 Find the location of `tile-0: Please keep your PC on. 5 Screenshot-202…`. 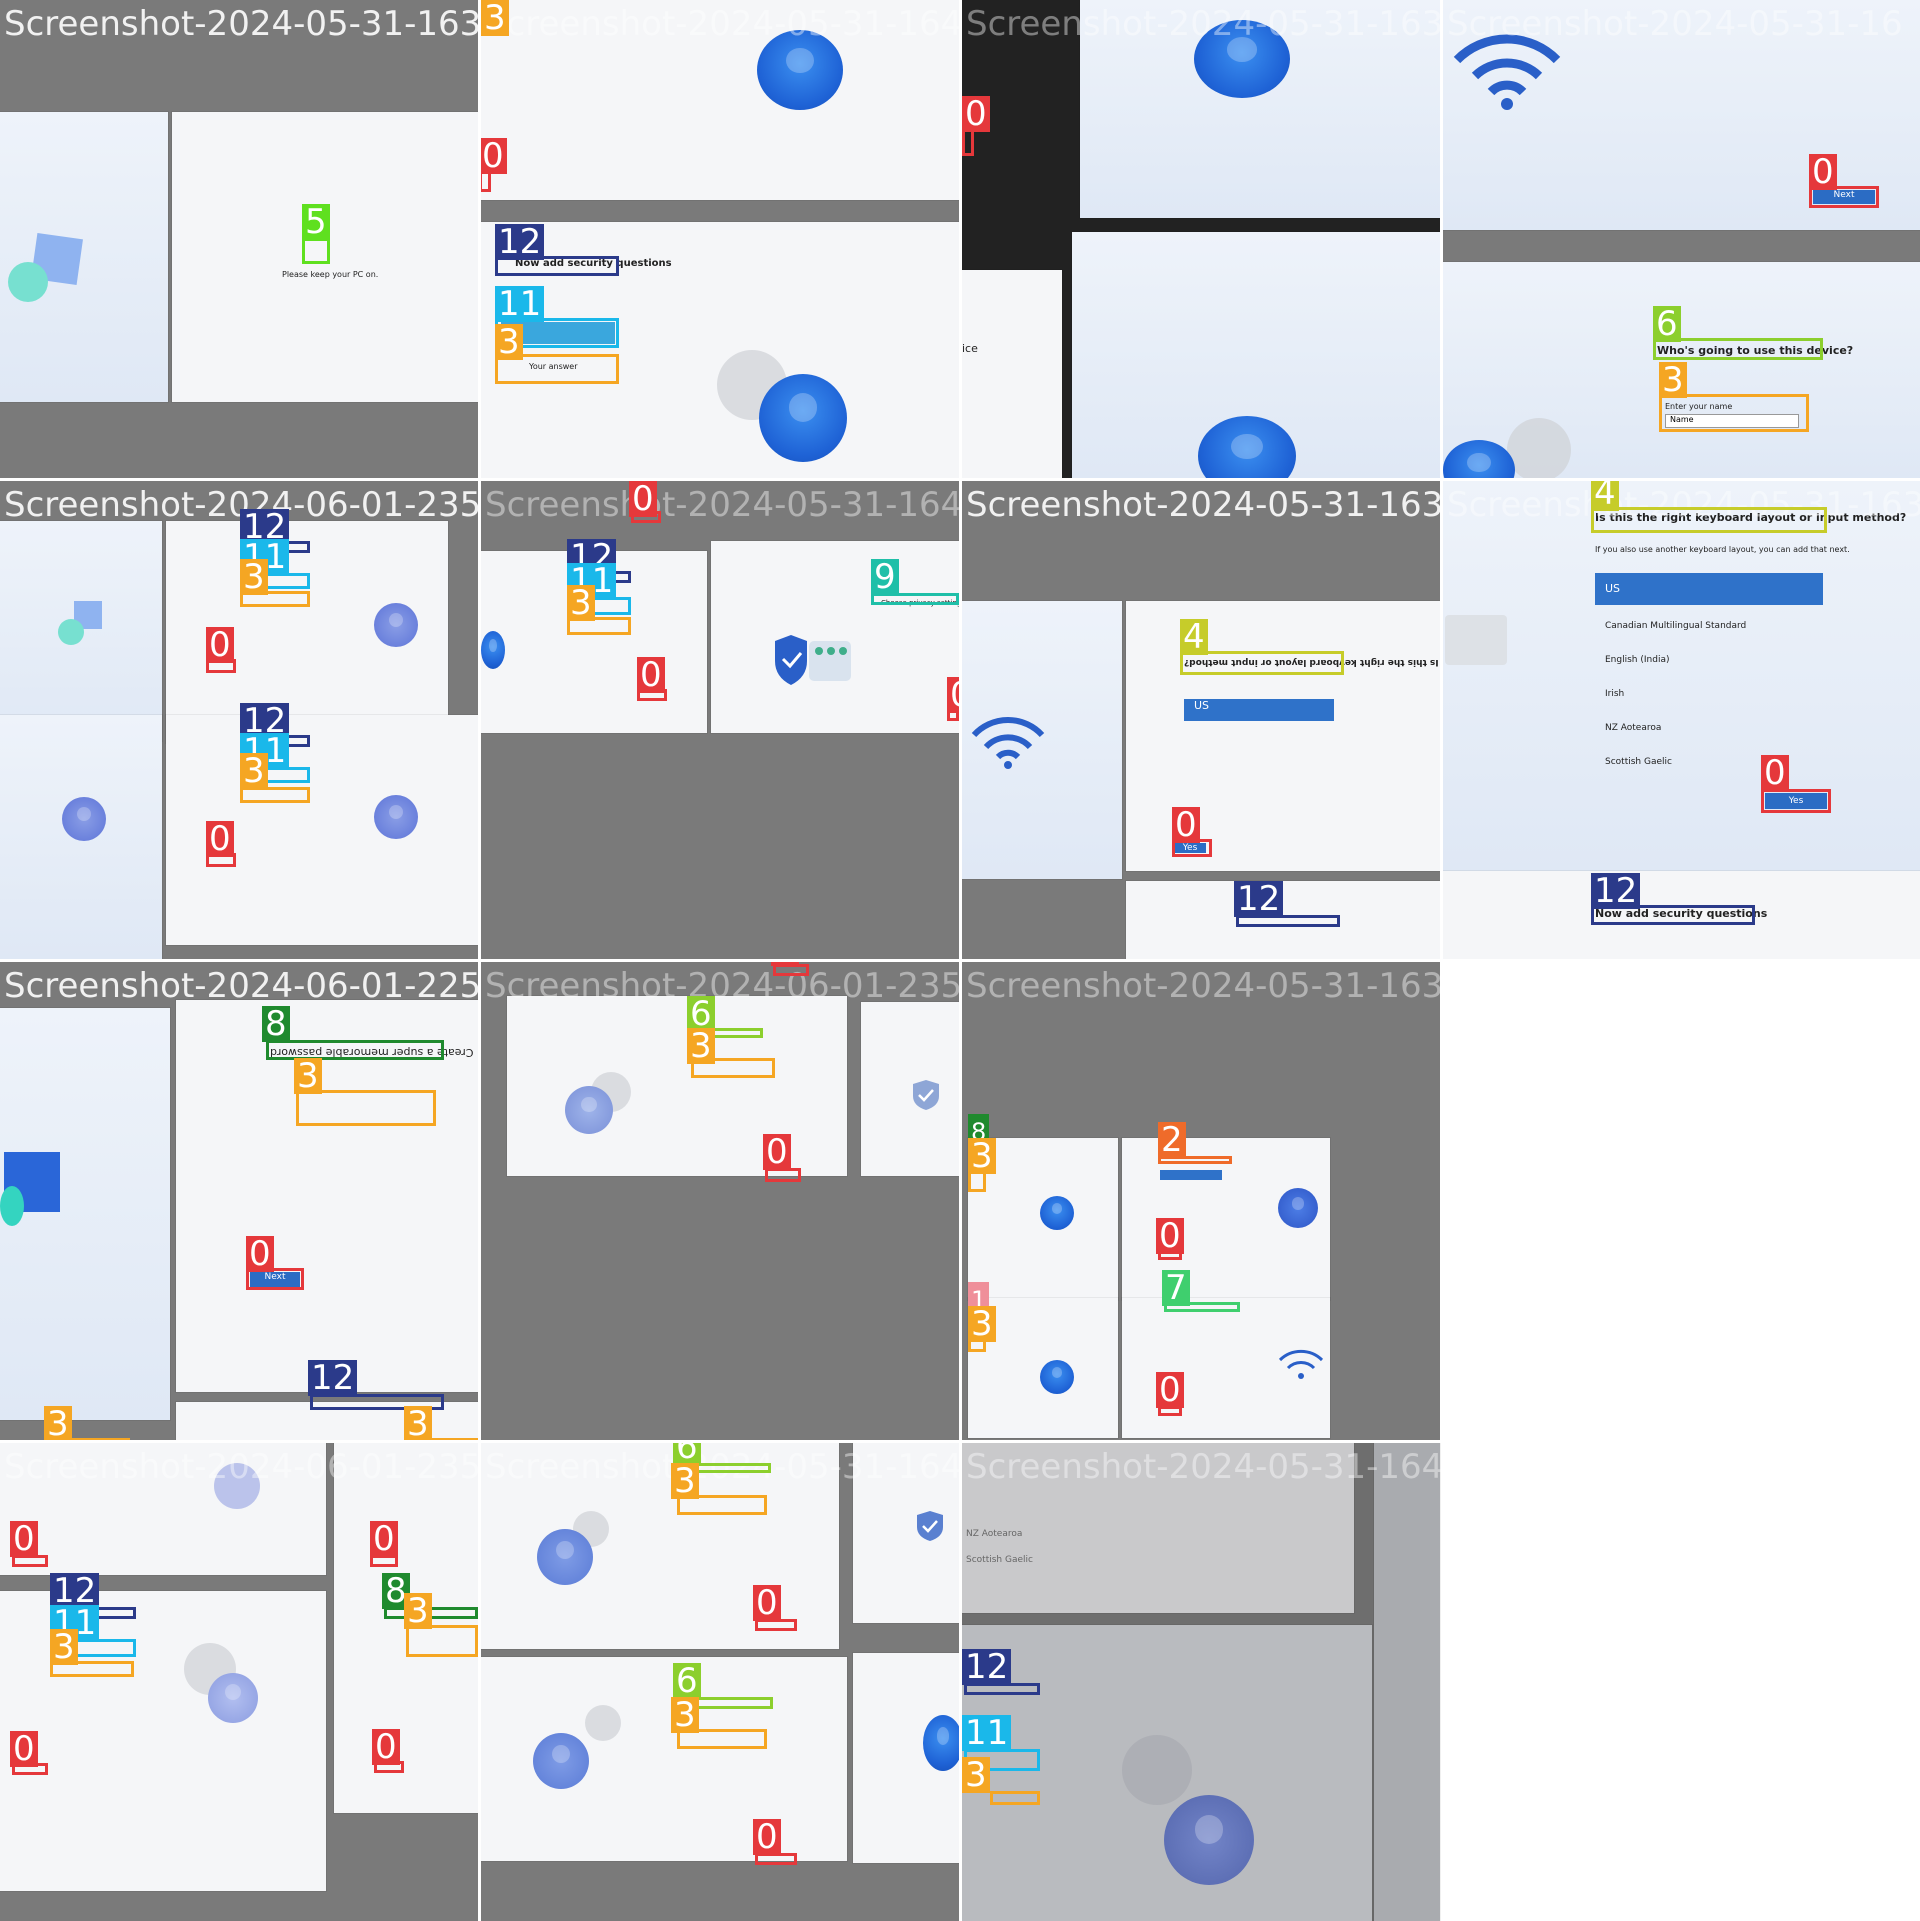

tile-0: Please keep your PC on. 5 Screenshot-202… is located at coordinates (239, 239).